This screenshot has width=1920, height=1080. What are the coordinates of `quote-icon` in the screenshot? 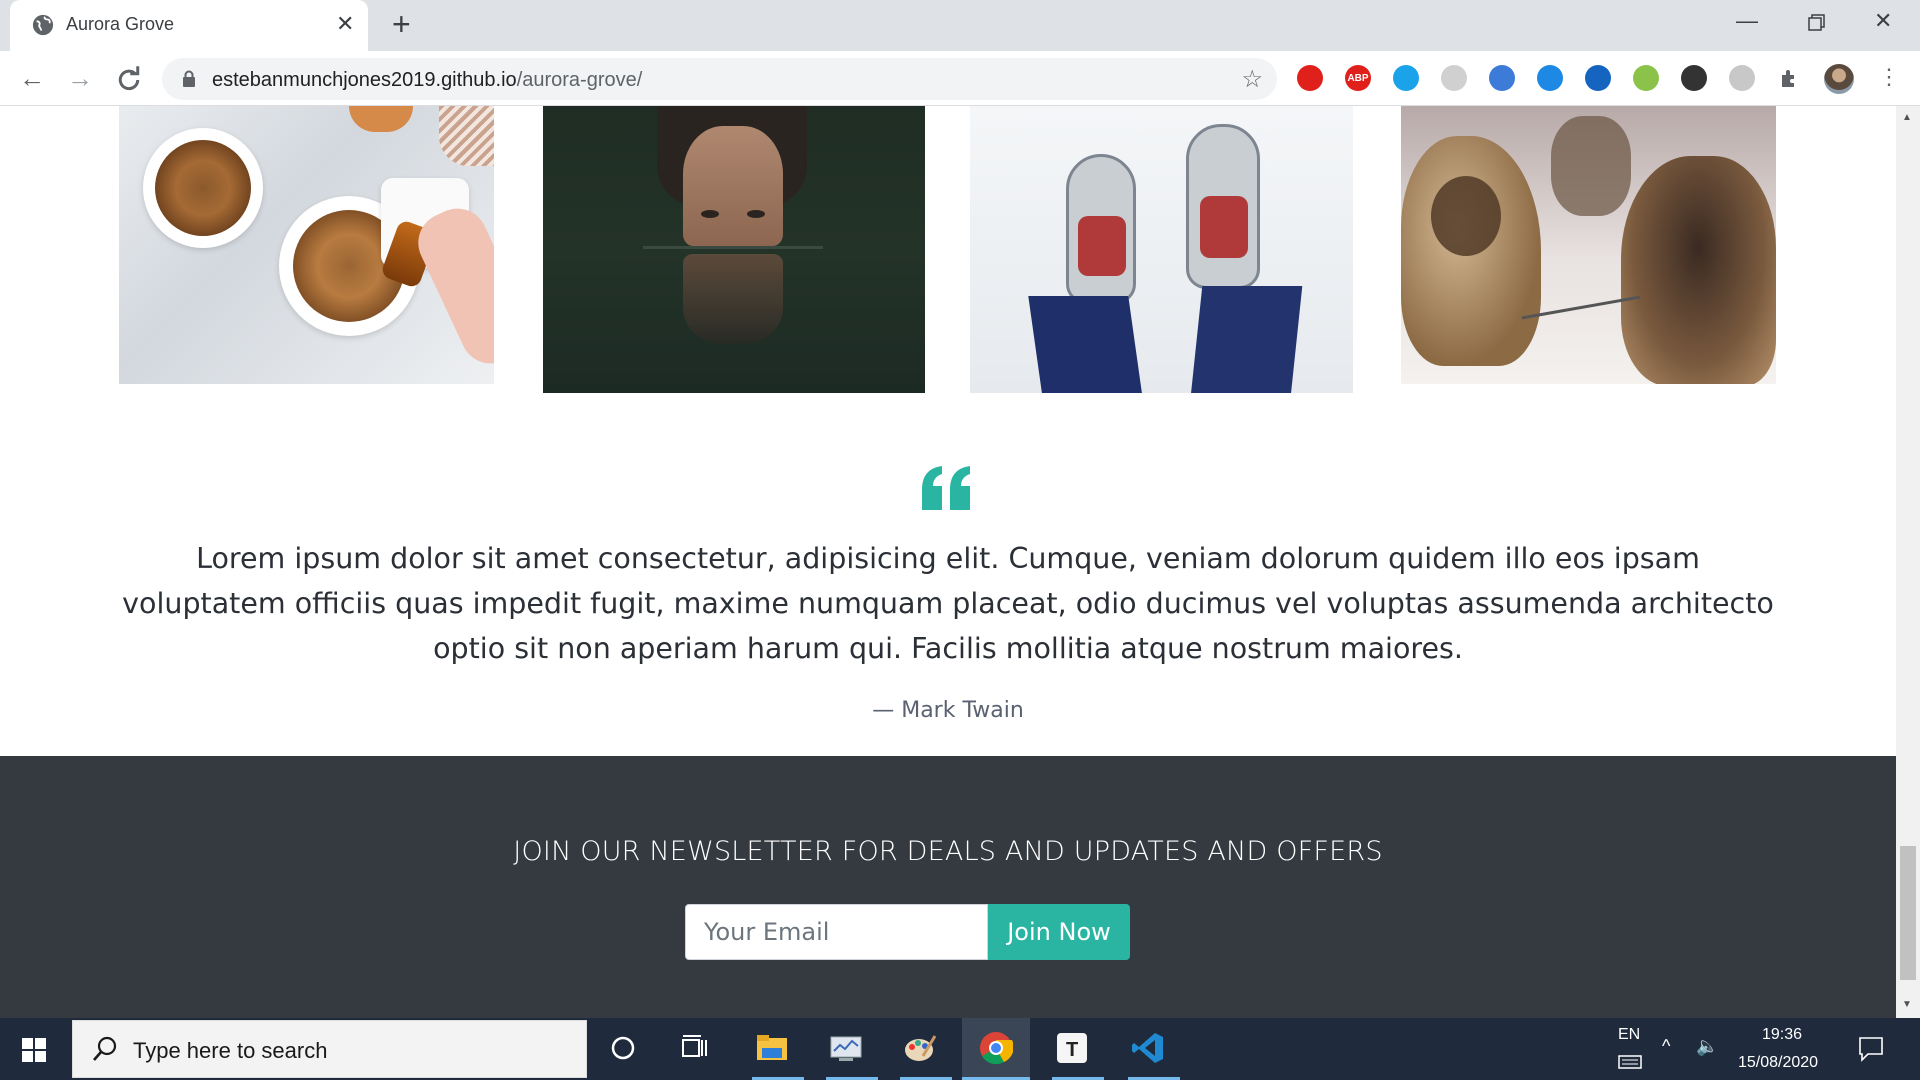 It's located at (946, 488).